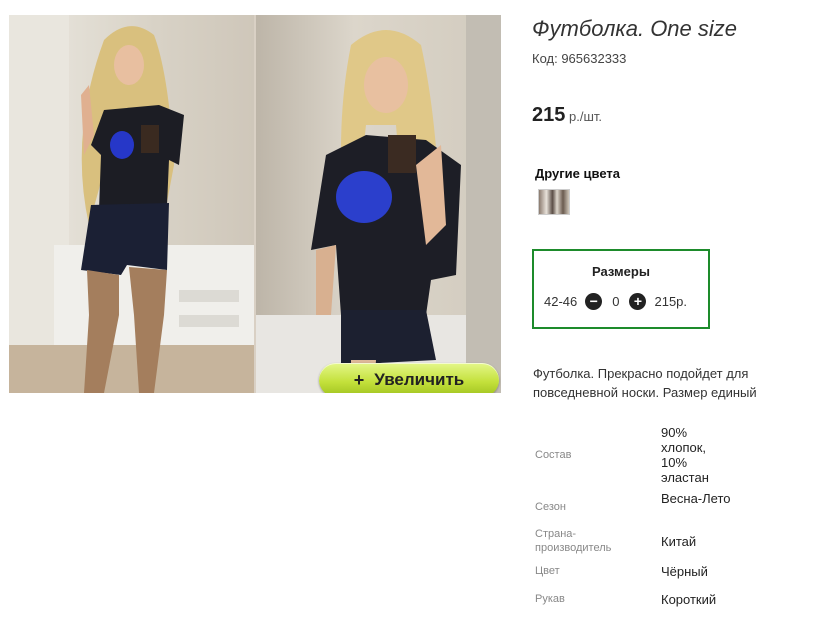 This screenshot has height=629, width=816. I want to click on quantity-value: 0, so click(616, 301).